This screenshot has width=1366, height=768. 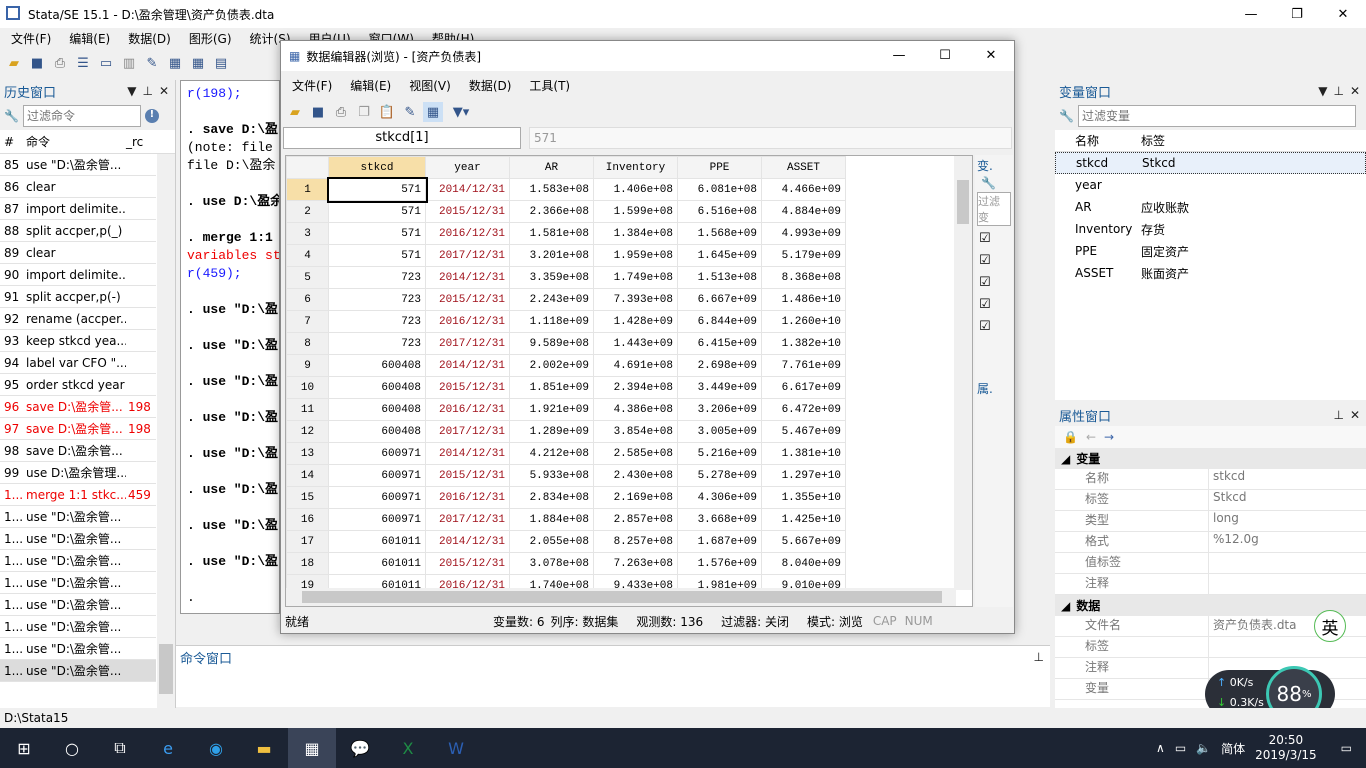 What do you see at coordinates (1210, 479) in the screenshot?
I see `property-row: 名称 stkcd` at bounding box center [1210, 479].